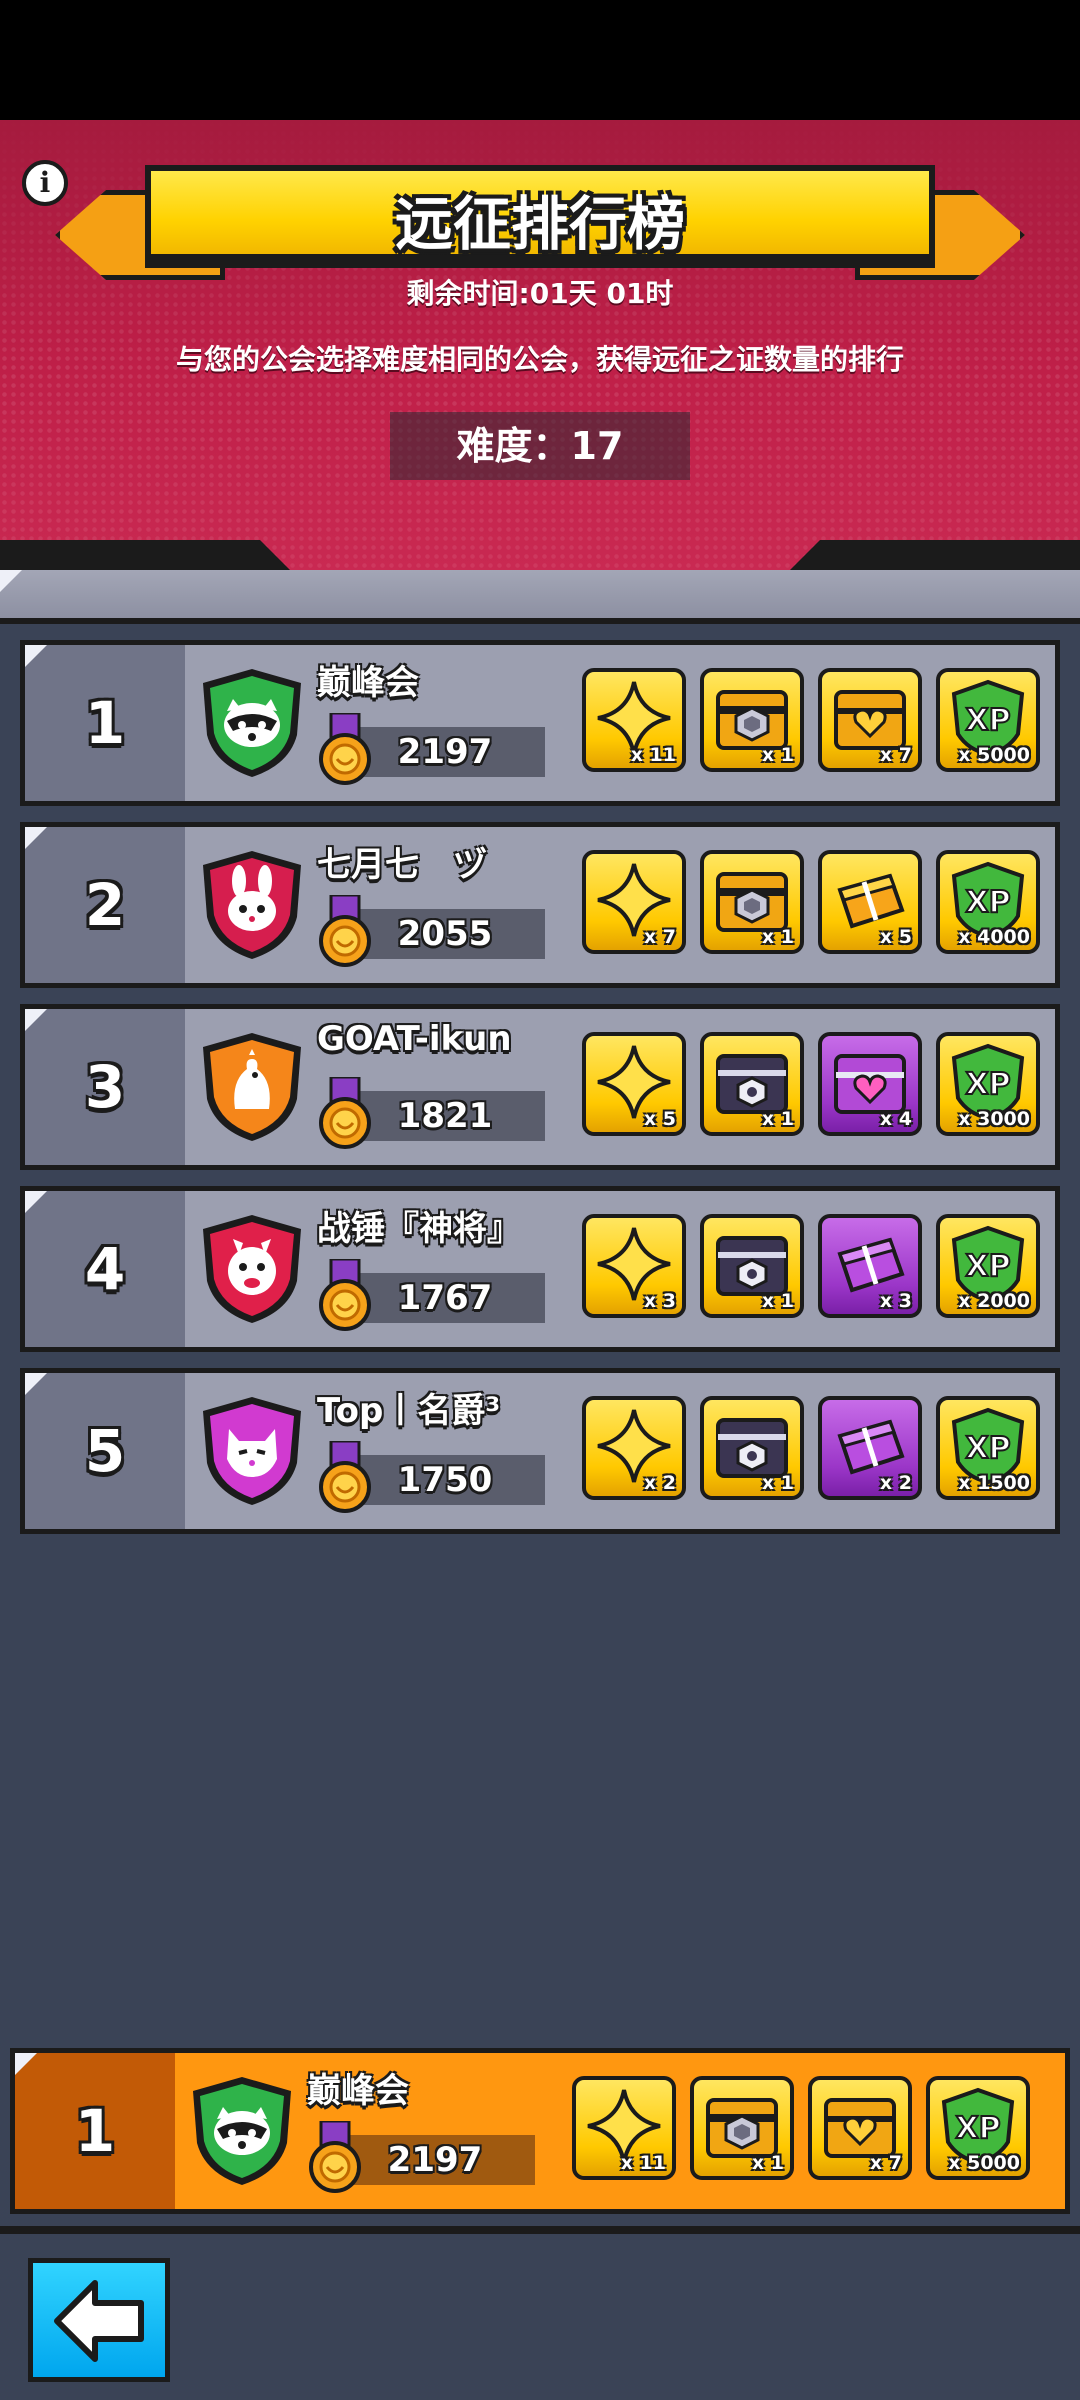 This screenshot has width=1080, height=2400. I want to click on llama-icon, so click(252, 1269).